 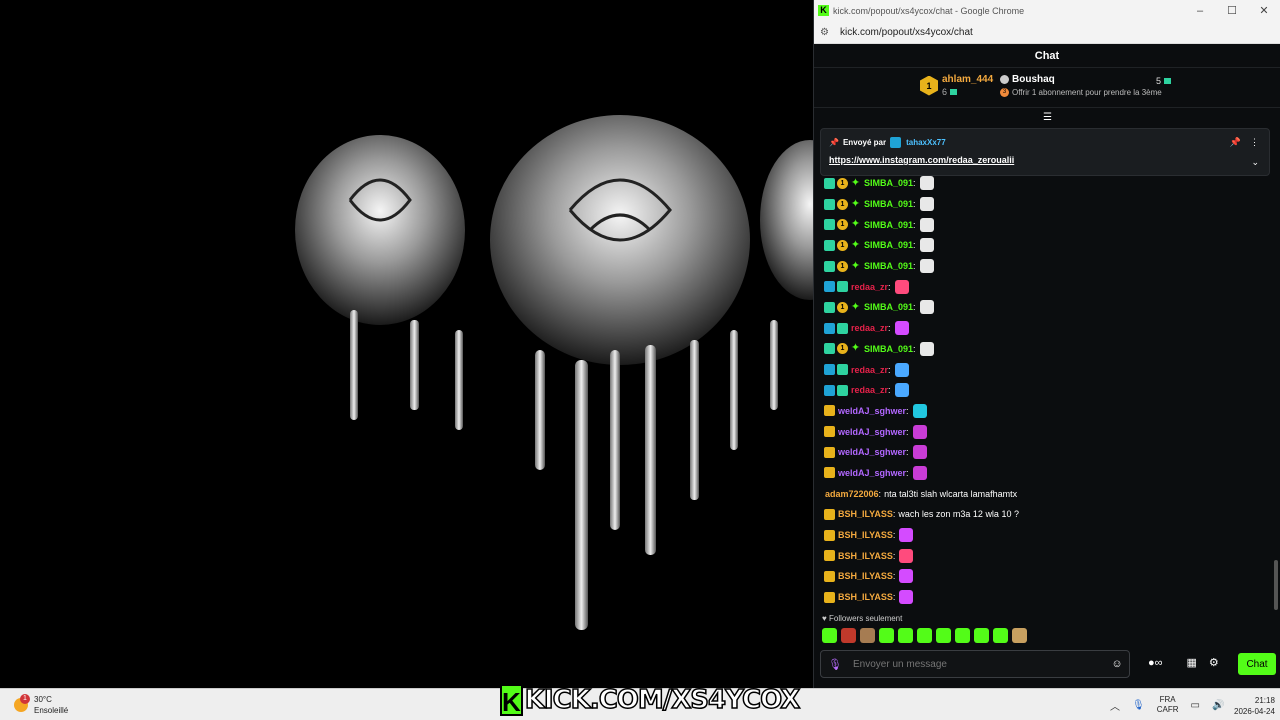 I want to click on pin-icon: 📌, so click(x=1235, y=142).